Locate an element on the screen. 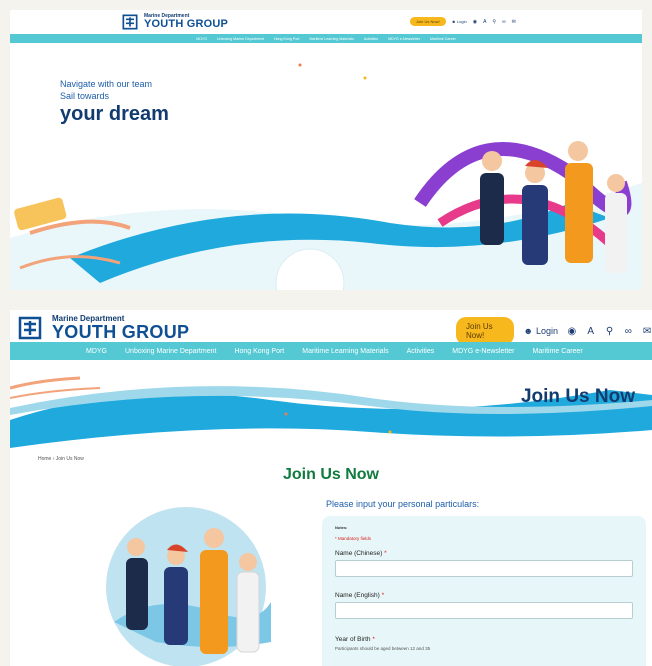 The height and width of the screenshot is (666, 652). hero-line-1: Navigate with our team is located at coordinates (106, 84).